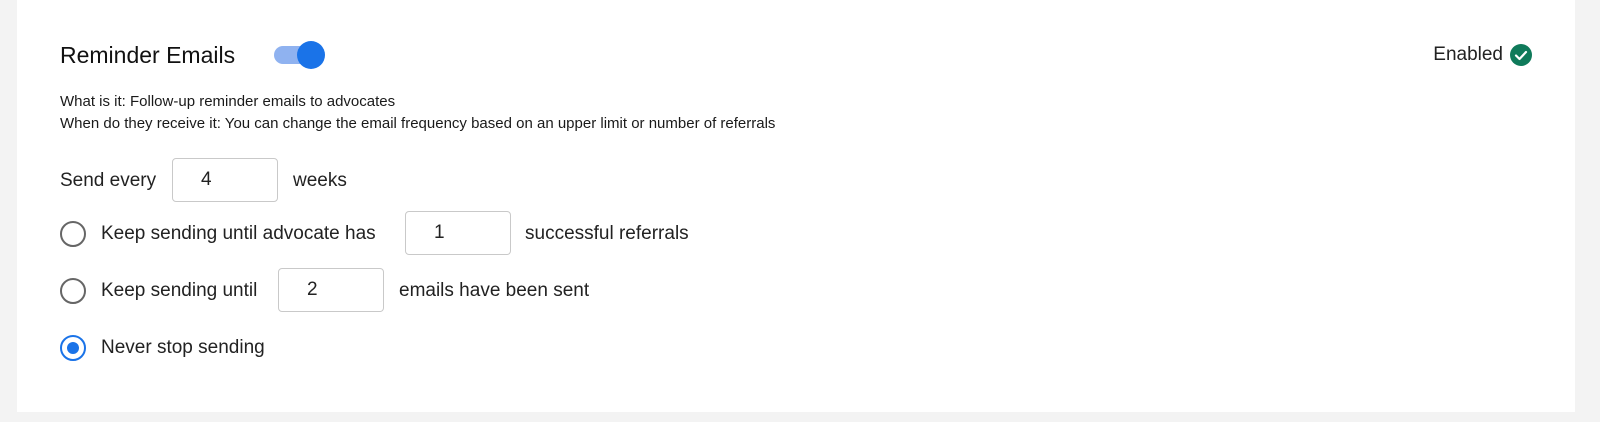 The height and width of the screenshot is (422, 1600). What do you see at coordinates (1468, 54) in the screenshot?
I see `status-label: Enabled` at bounding box center [1468, 54].